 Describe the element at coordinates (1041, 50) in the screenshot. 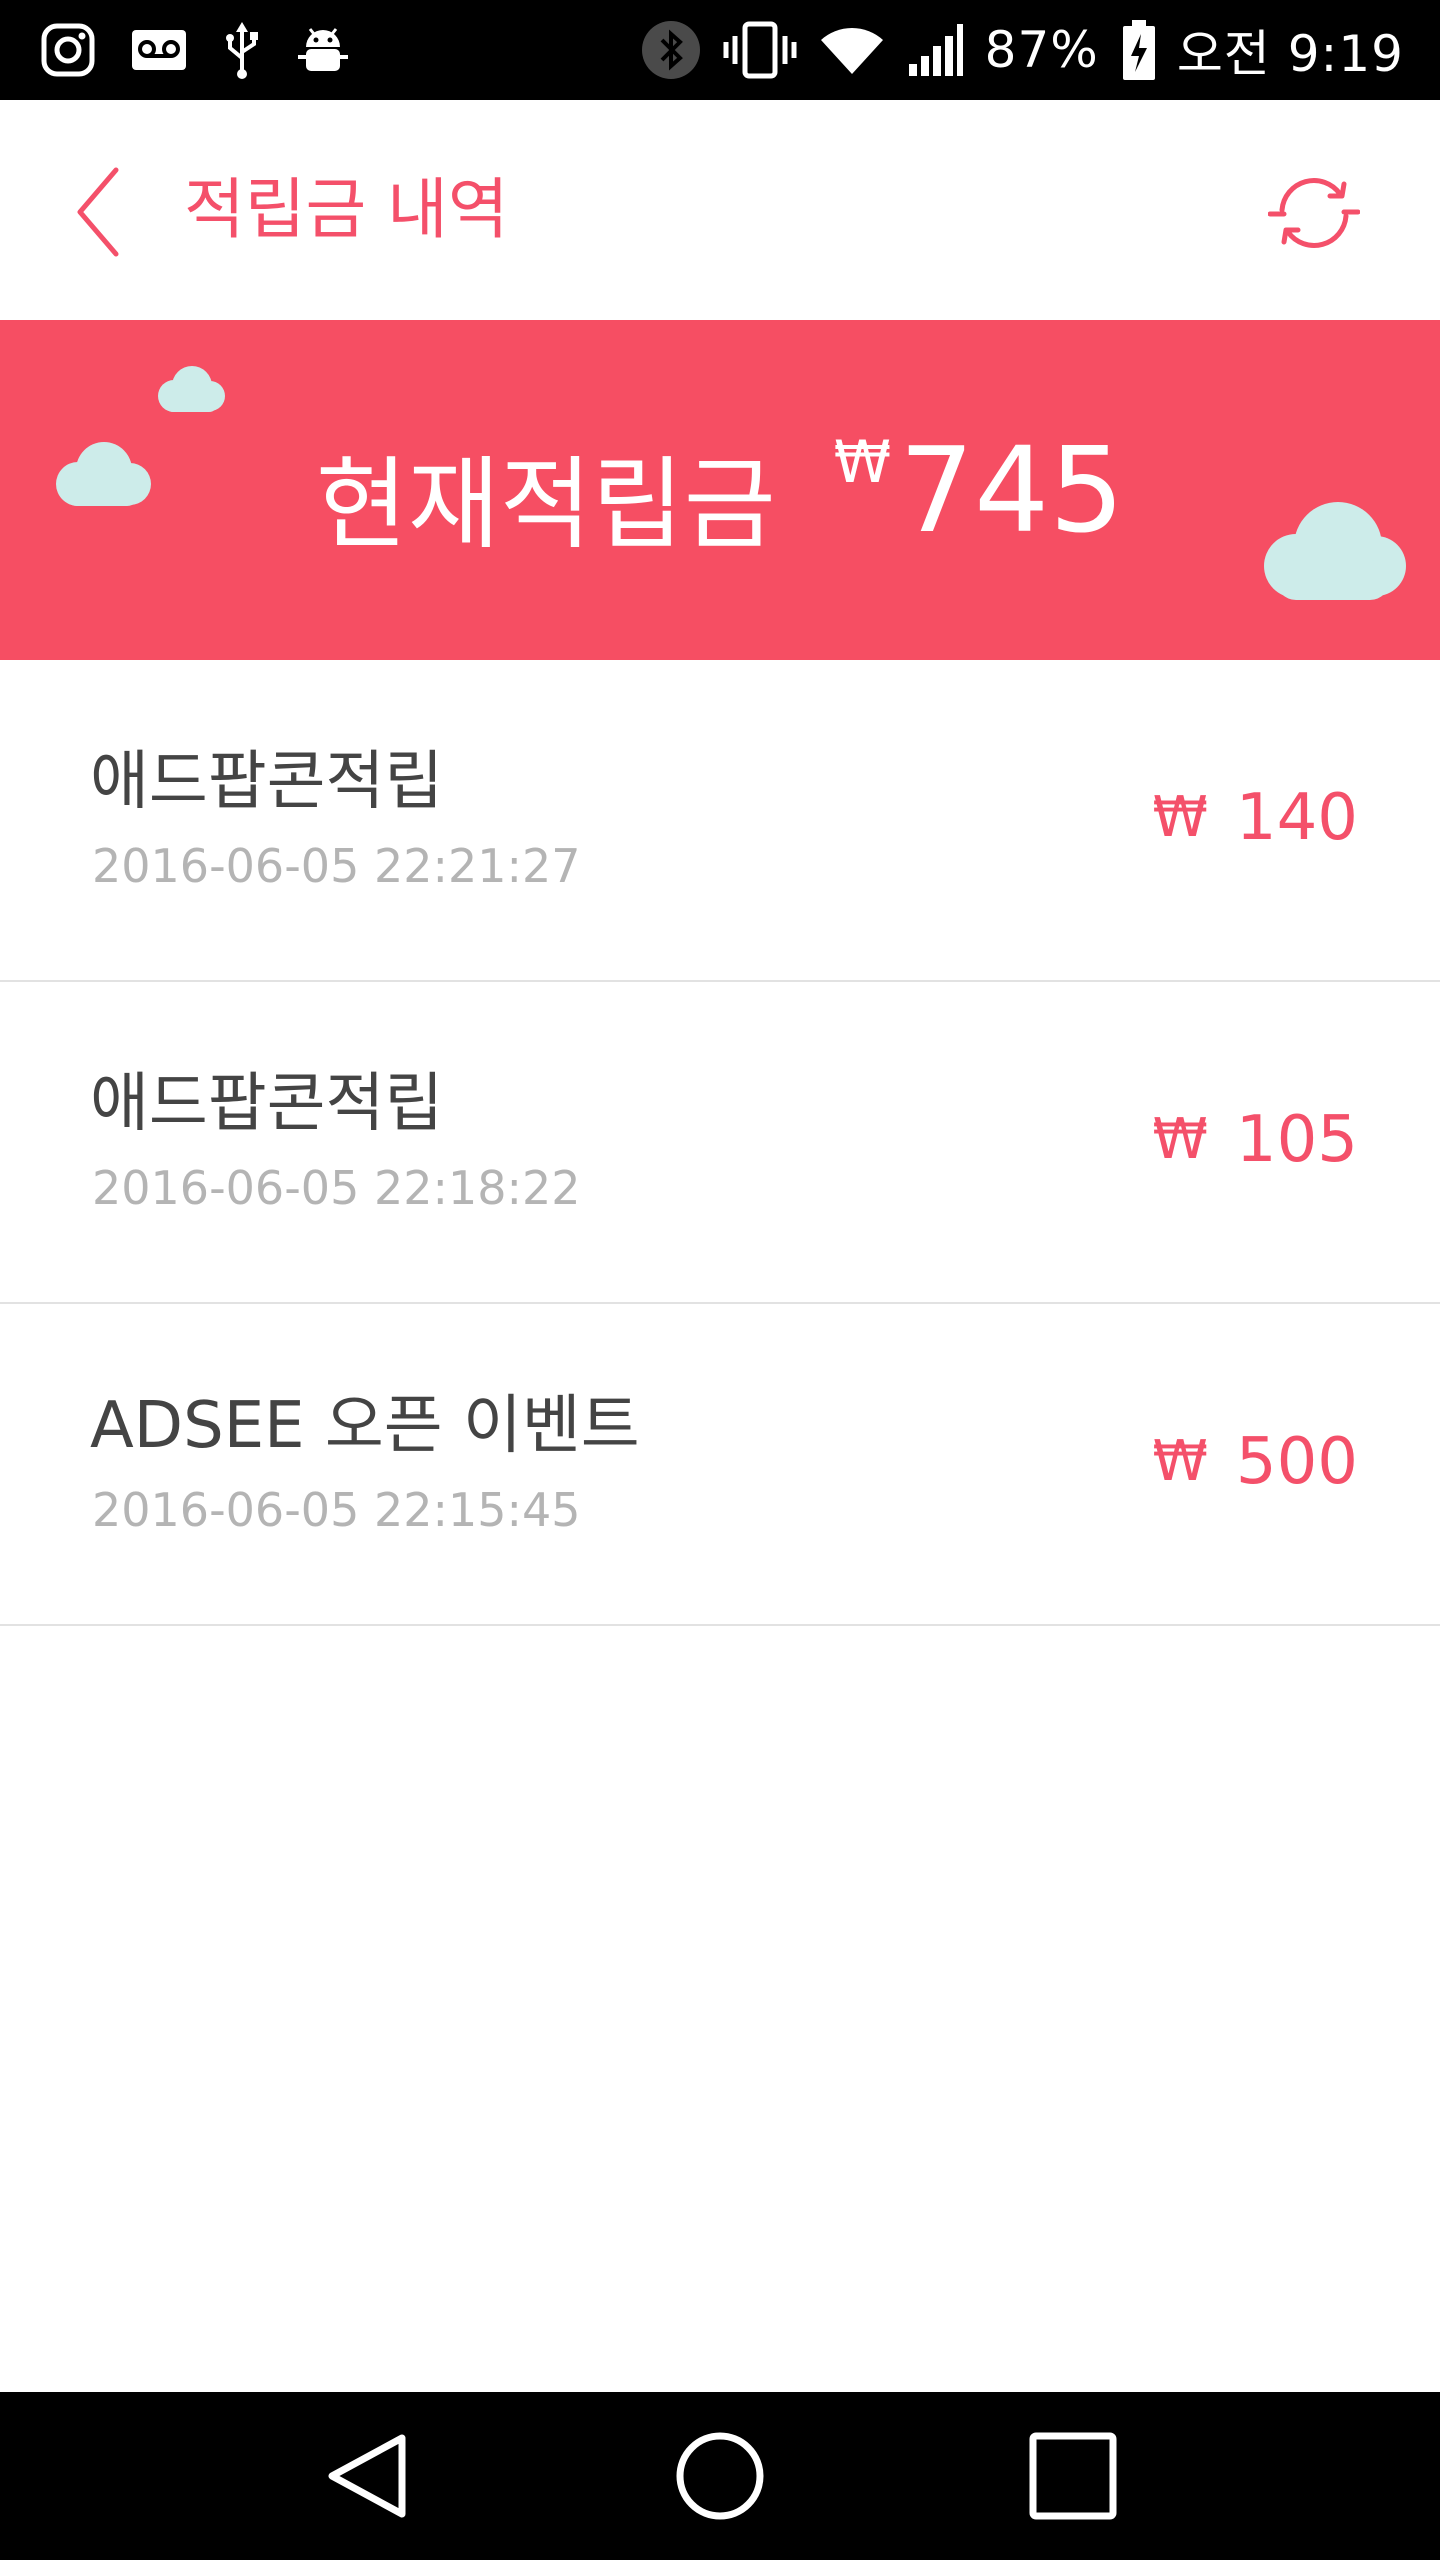

I see `battery-percent: 87%` at that location.